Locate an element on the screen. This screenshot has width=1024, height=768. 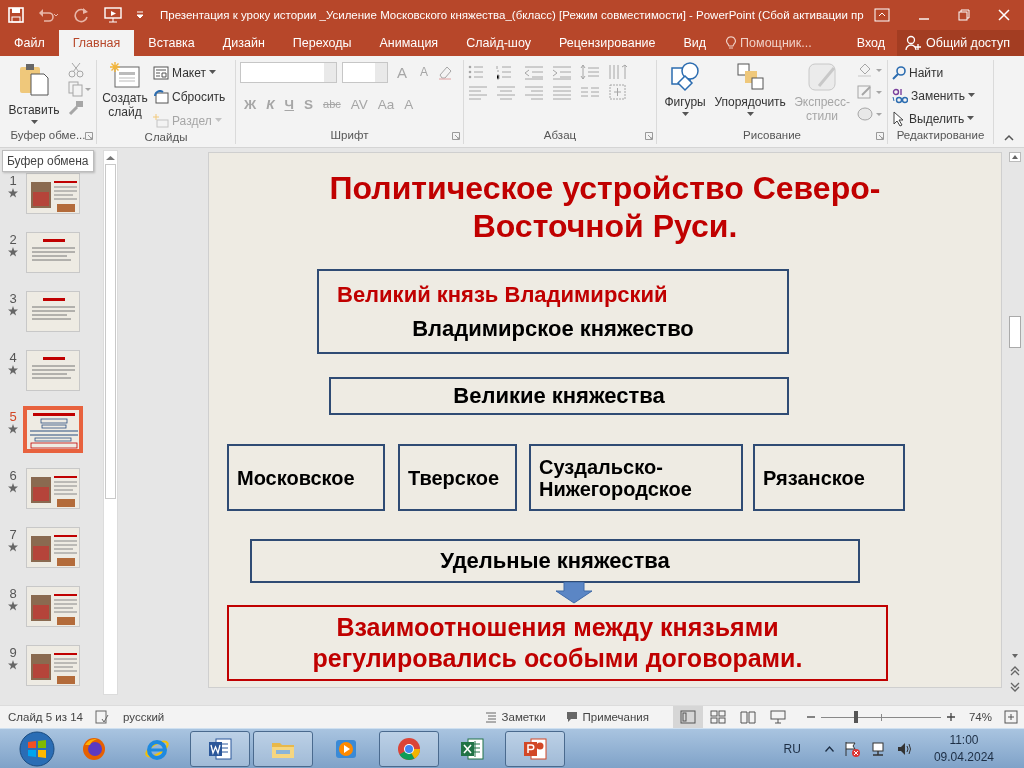
slide-number: 6 is located at coordinates (13, 475).